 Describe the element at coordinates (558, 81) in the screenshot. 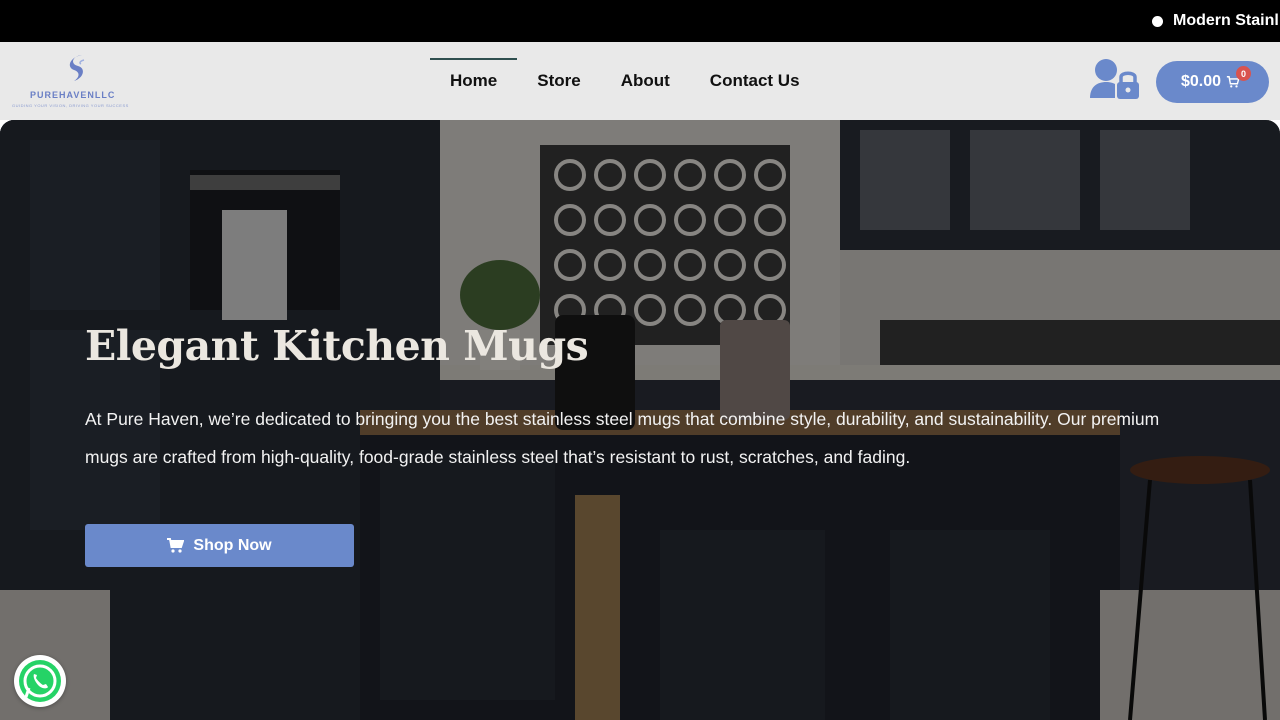

I see `nav-store: Store` at that location.